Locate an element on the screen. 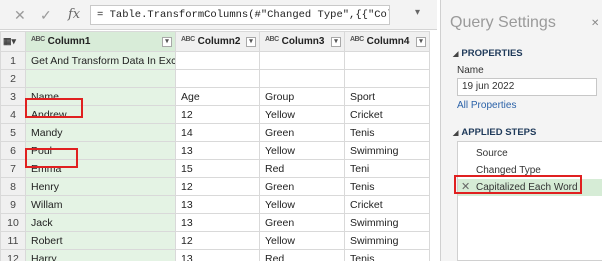 This screenshot has width=602, height=261. table-cell: Robert is located at coordinates (100, 240).